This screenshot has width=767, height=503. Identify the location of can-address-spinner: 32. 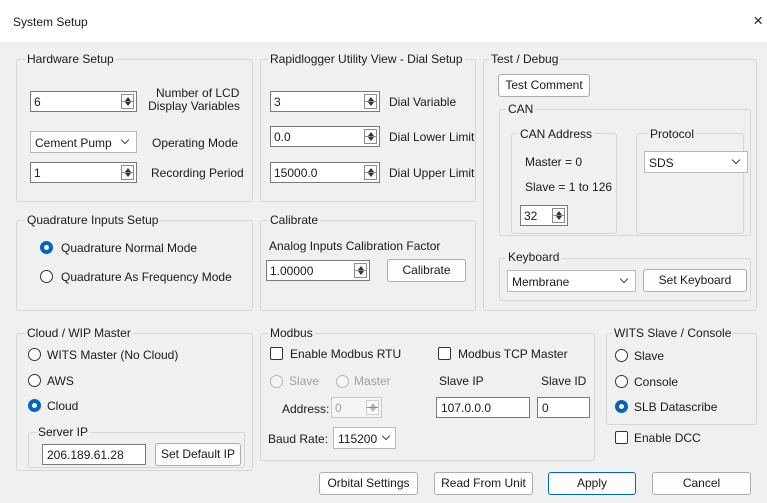
(544, 215).